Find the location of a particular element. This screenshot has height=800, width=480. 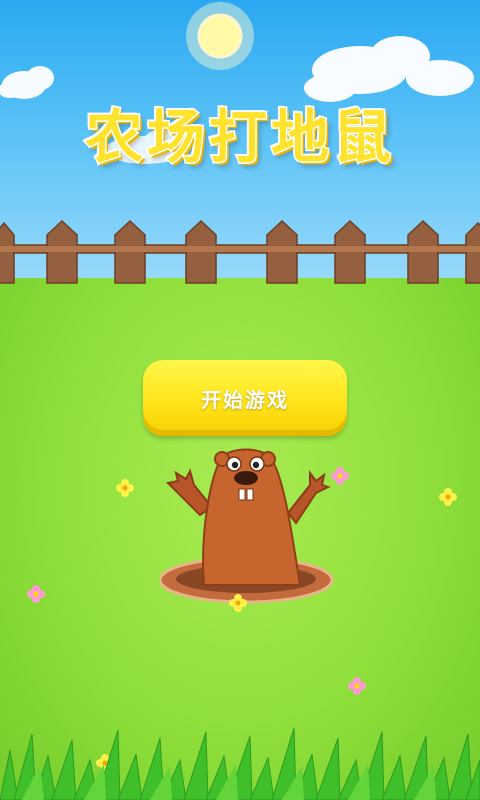

mole-character is located at coordinates (247, 526).